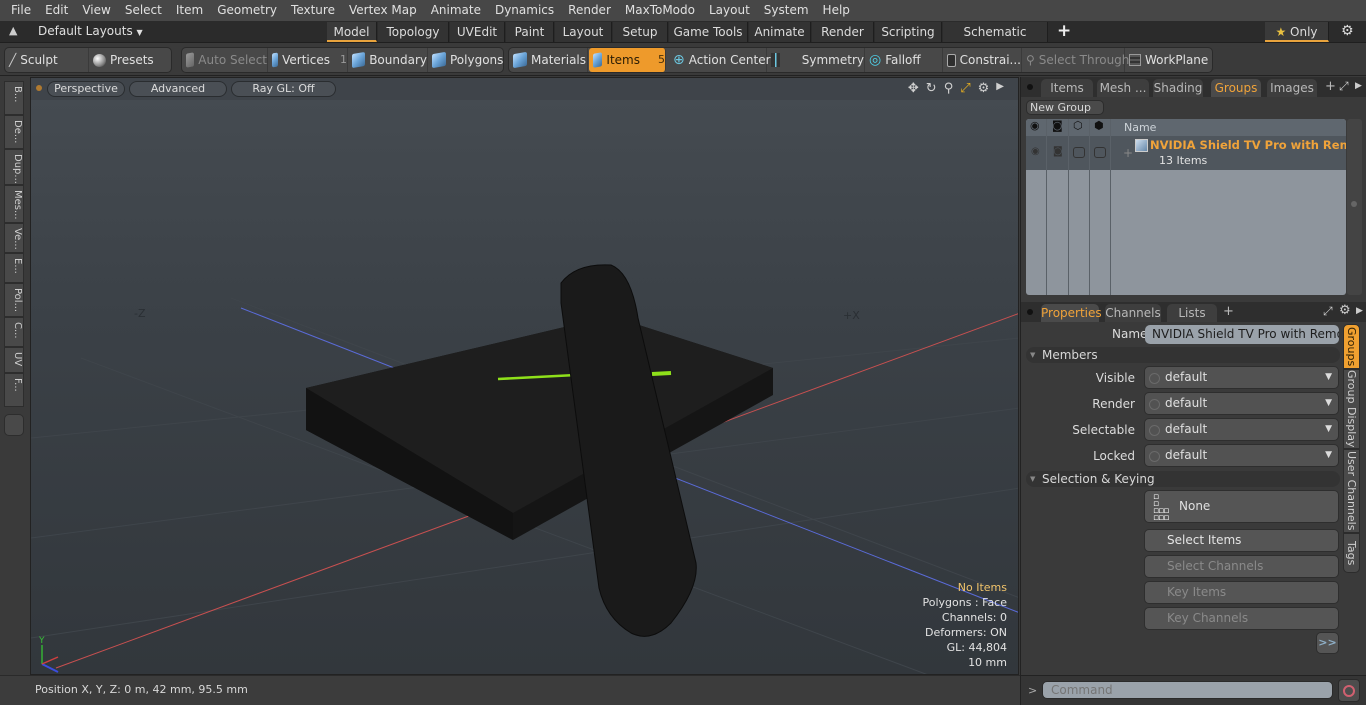  What do you see at coordinates (189, 10) in the screenshot?
I see `menu-item: Item` at bounding box center [189, 10].